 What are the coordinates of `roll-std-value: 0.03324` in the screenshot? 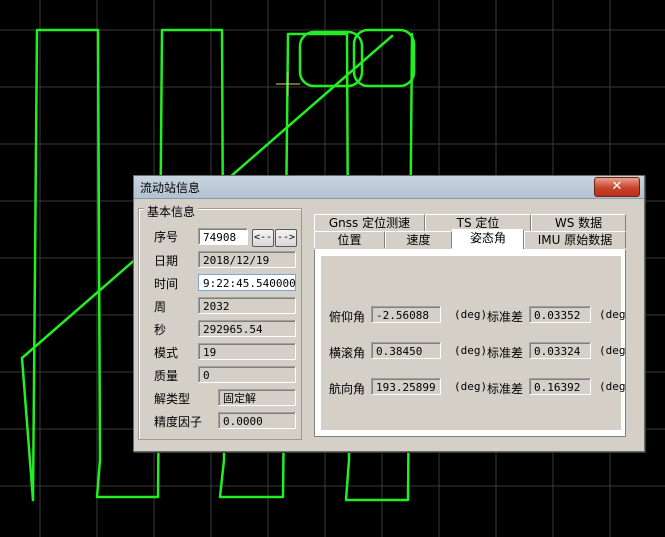 It's located at (560, 350).